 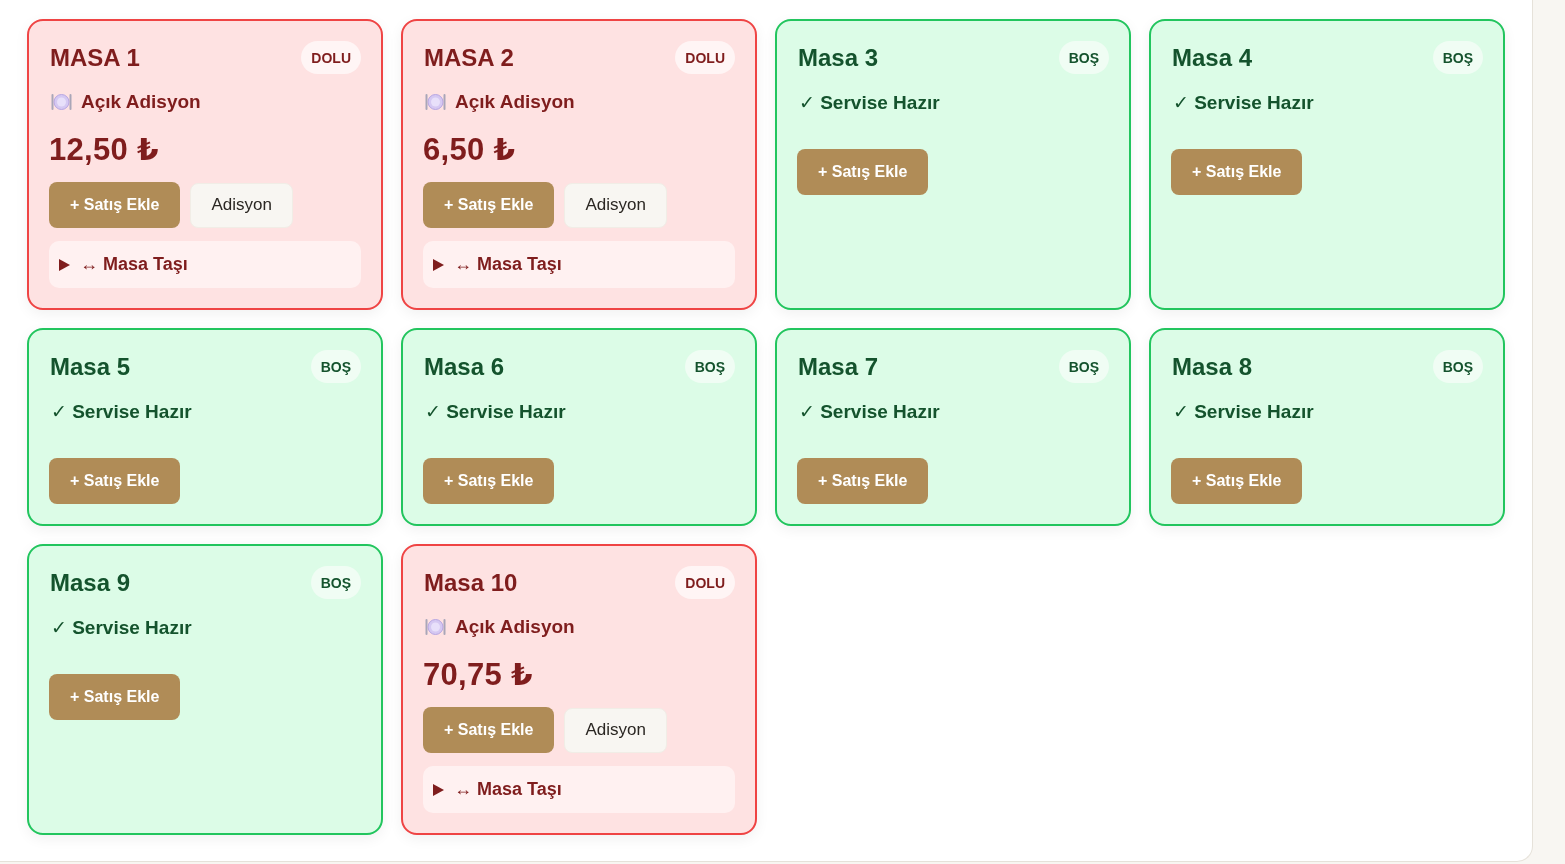 I want to click on total-amount: 6,50 ₺, so click(x=470, y=150).